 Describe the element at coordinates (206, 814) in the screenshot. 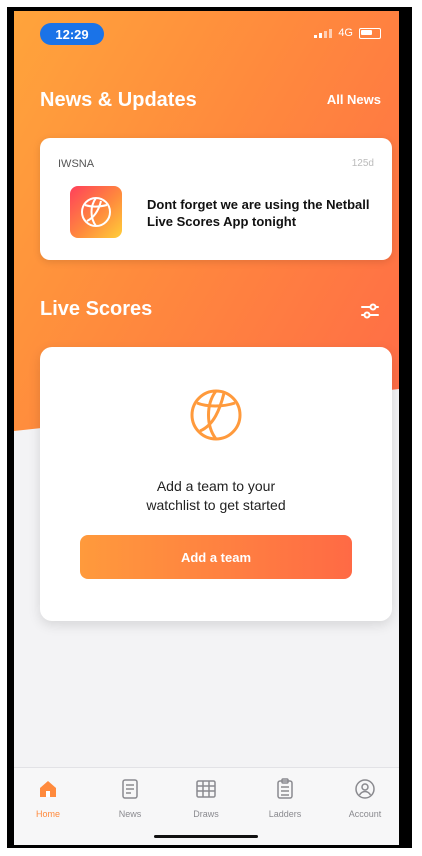

I see `tab-label: Draws` at that location.